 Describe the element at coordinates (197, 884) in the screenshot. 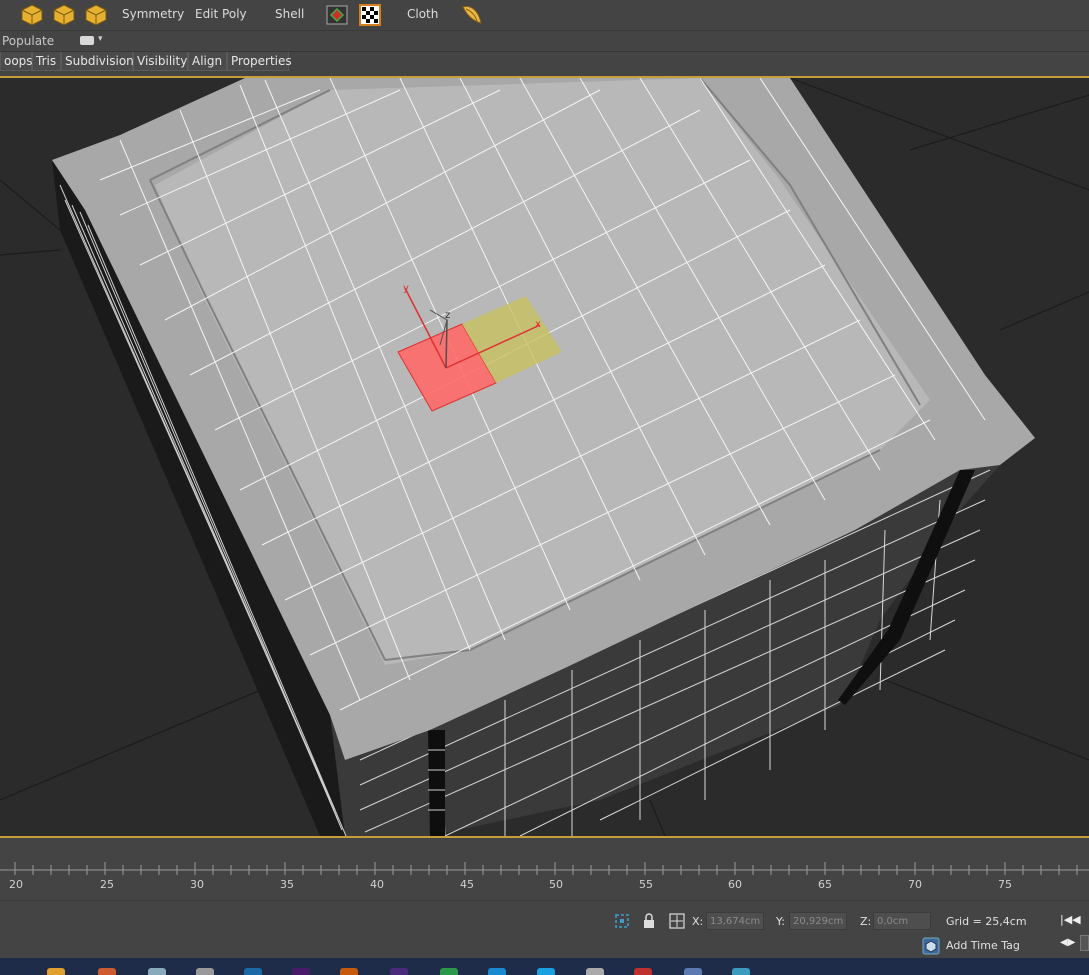

I see `timeline-tick-label: 30` at that location.